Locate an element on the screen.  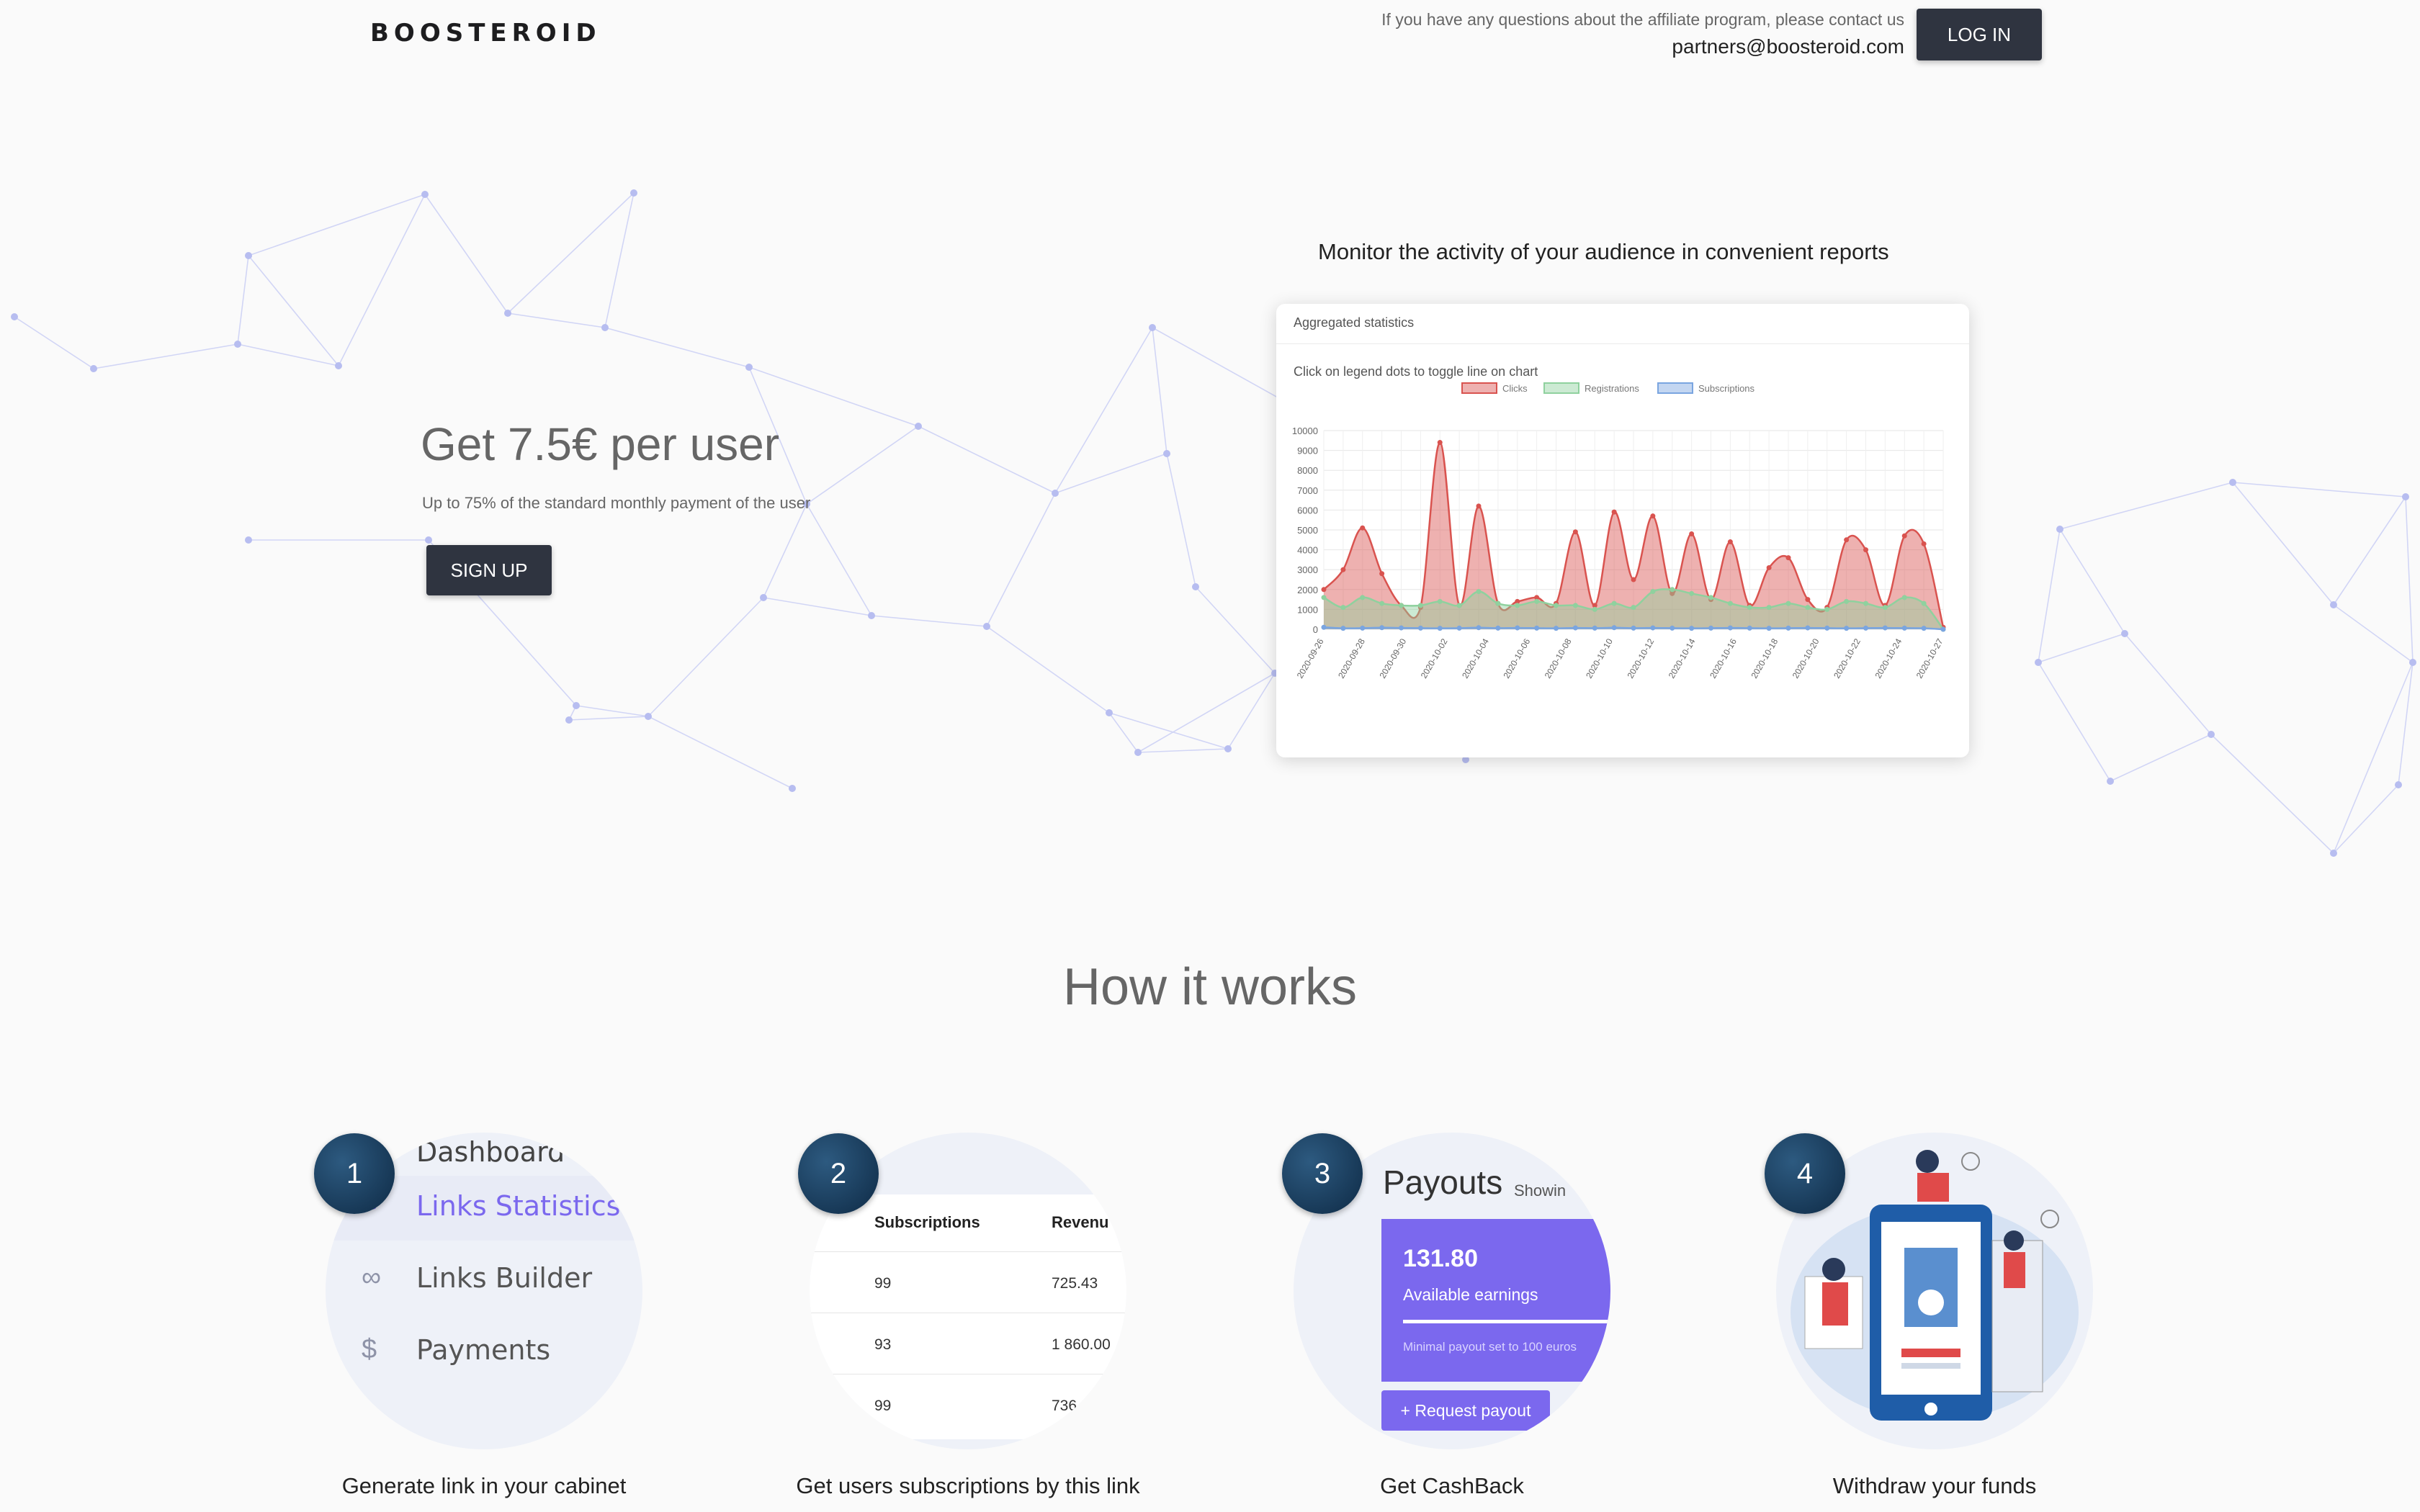
x-tick-label: 2020-10-06 is located at coordinates (1516, 658).